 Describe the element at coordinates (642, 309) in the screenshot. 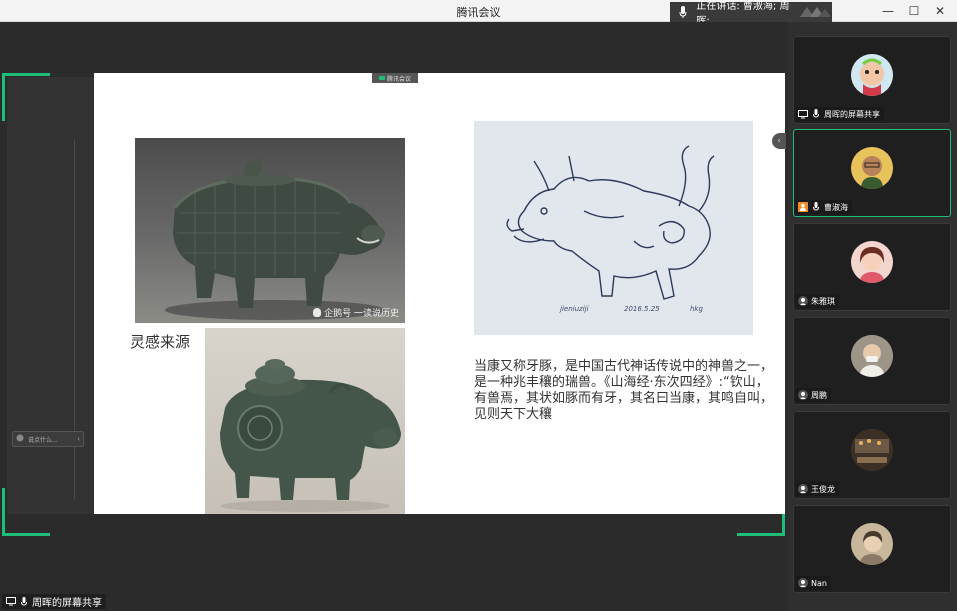

I see `sketch-signature-mid: 2016.5.25` at that location.